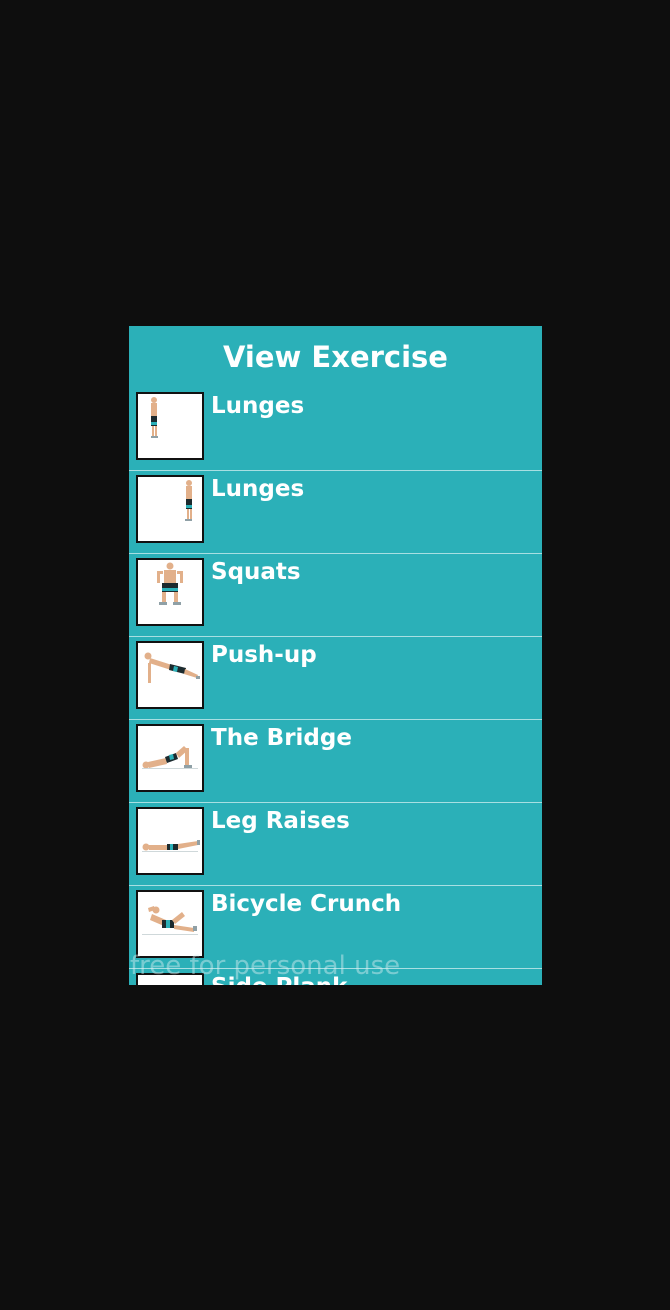 The width and height of the screenshot is (670, 1310). What do you see at coordinates (170, 979) in the screenshot?
I see `side-plank-icon` at bounding box center [170, 979].